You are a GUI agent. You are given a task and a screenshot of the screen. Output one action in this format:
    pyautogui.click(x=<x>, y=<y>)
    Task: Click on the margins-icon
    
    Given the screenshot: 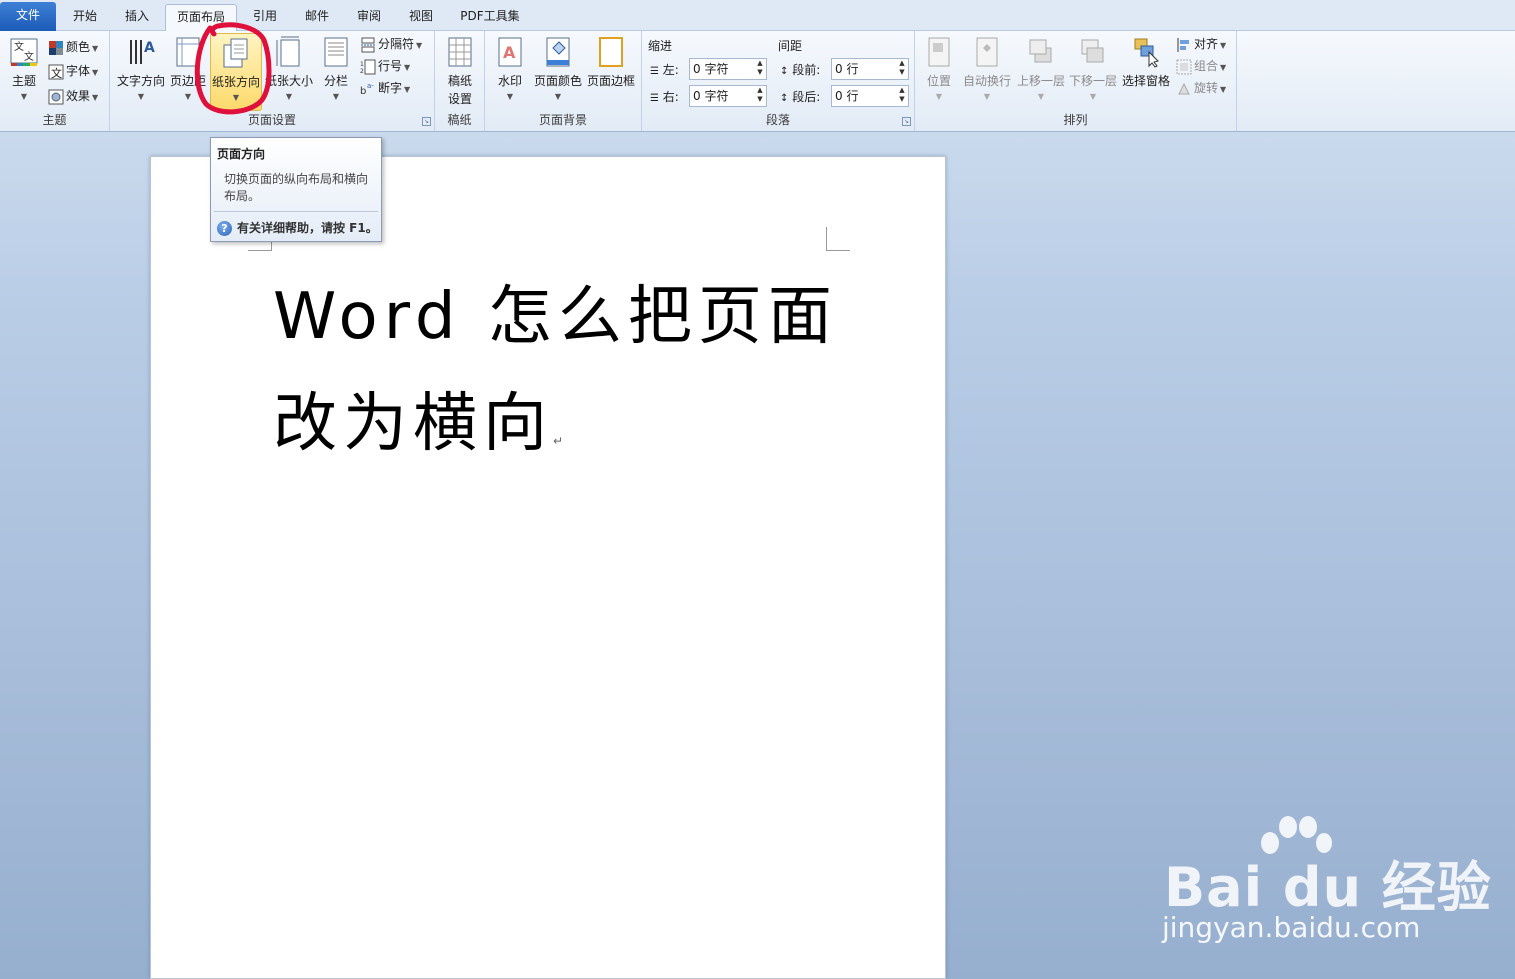 What is the action you would take?
    pyautogui.click(x=188, y=52)
    